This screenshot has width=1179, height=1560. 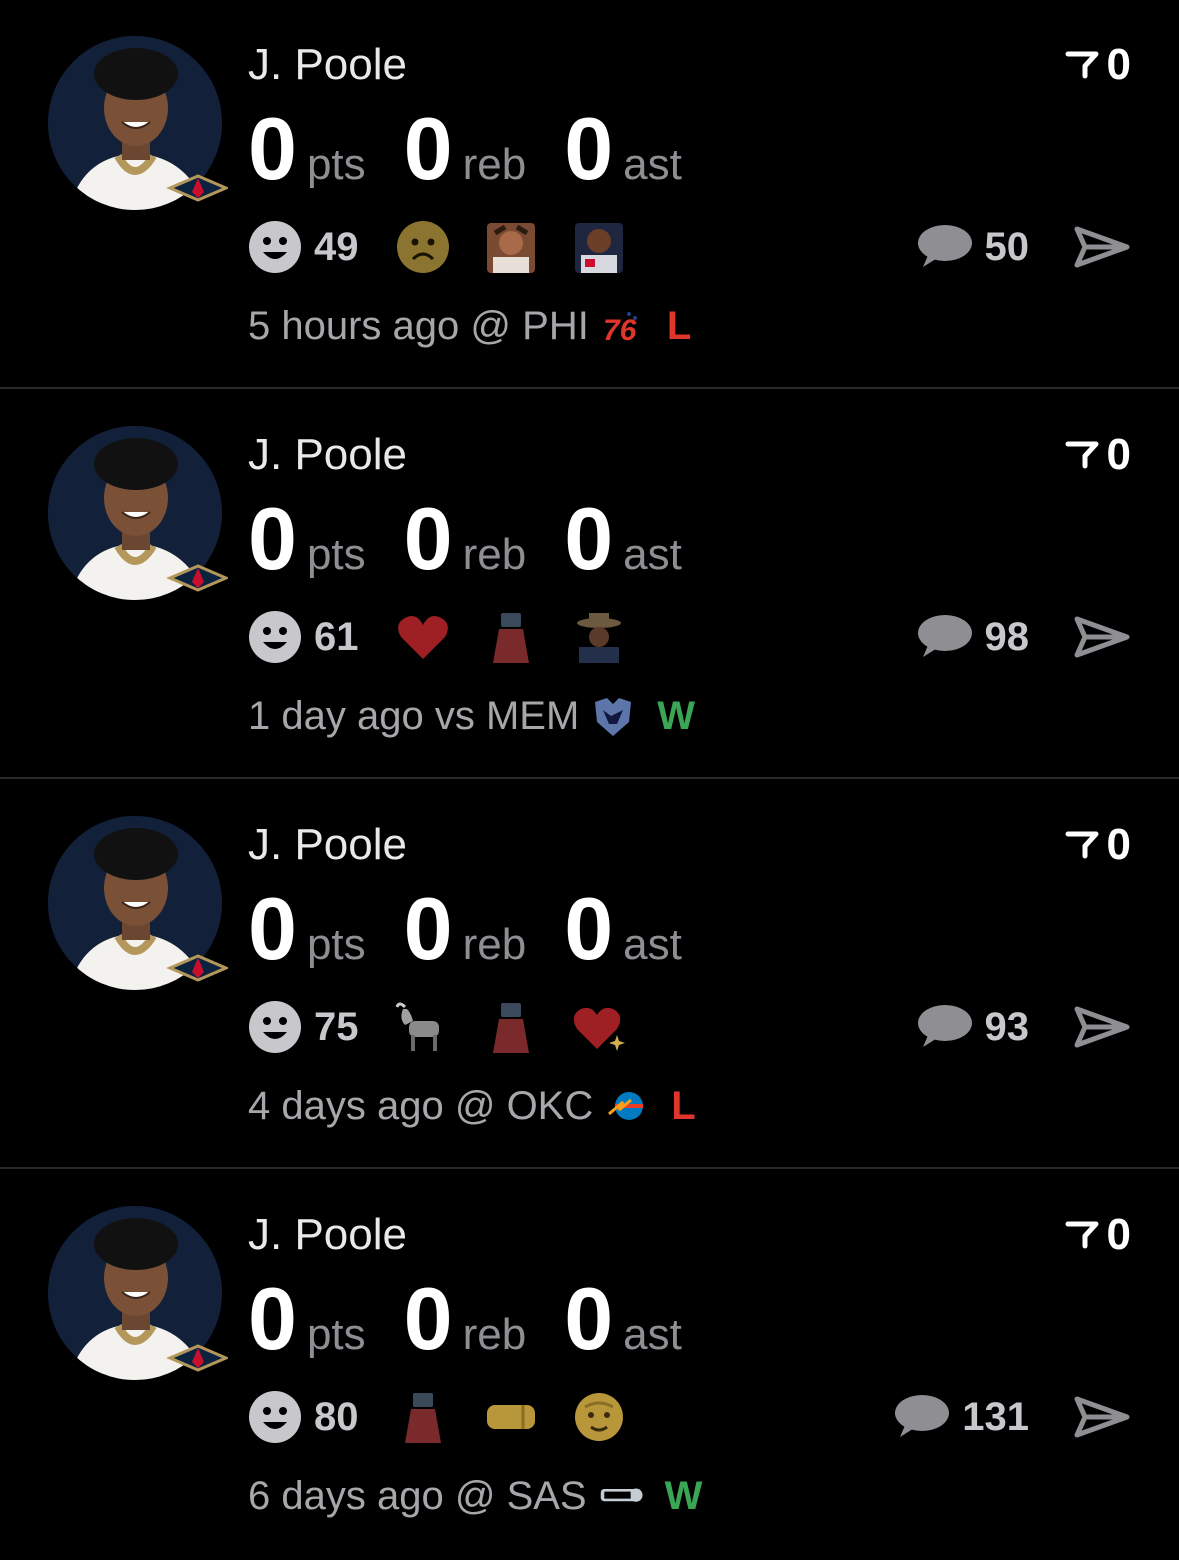 What do you see at coordinates (472, 1106) in the screenshot?
I see `game-info: 4 days ago @ OKC L` at bounding box center [472, 1106].